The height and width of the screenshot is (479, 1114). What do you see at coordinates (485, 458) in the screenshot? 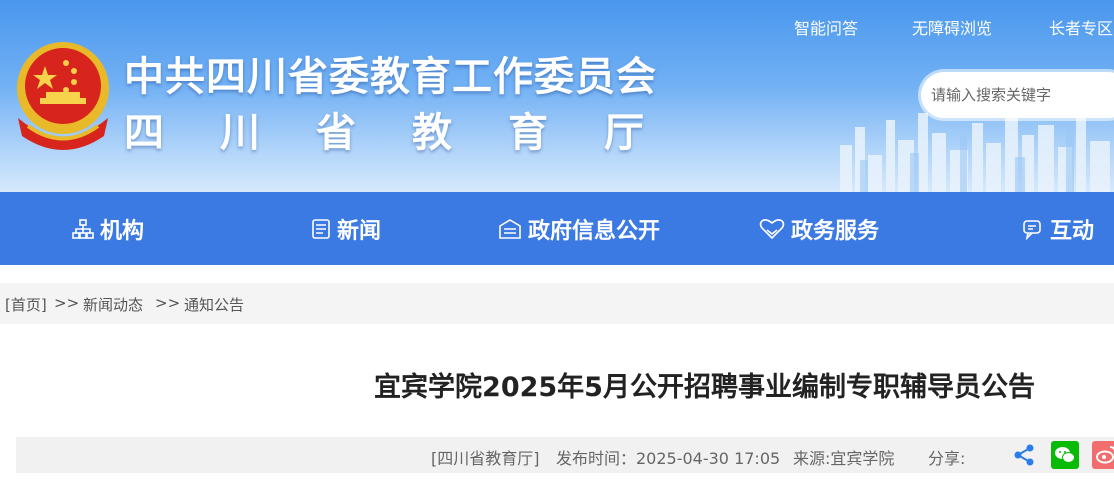
I see `article-publisher: [四川省教育厅]` at bounding box center [485, 458].